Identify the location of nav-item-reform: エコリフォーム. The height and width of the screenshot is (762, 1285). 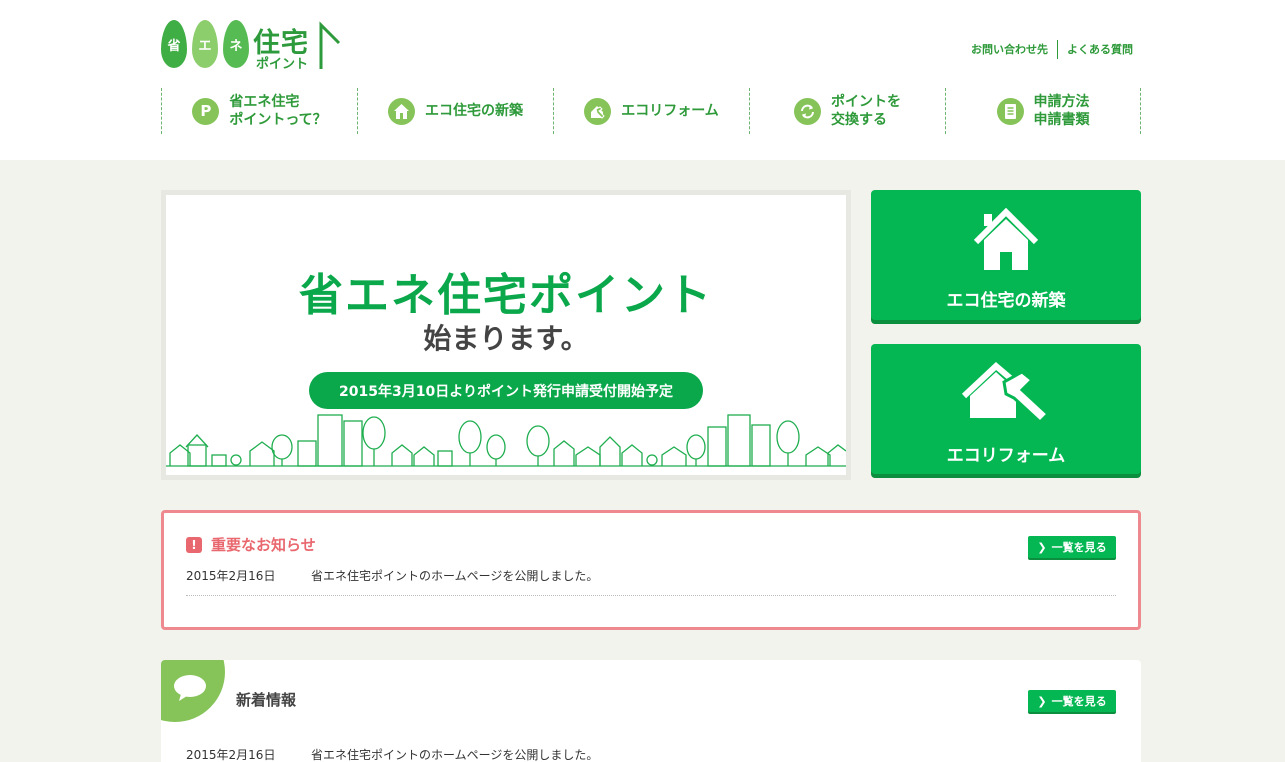
(651, 111).